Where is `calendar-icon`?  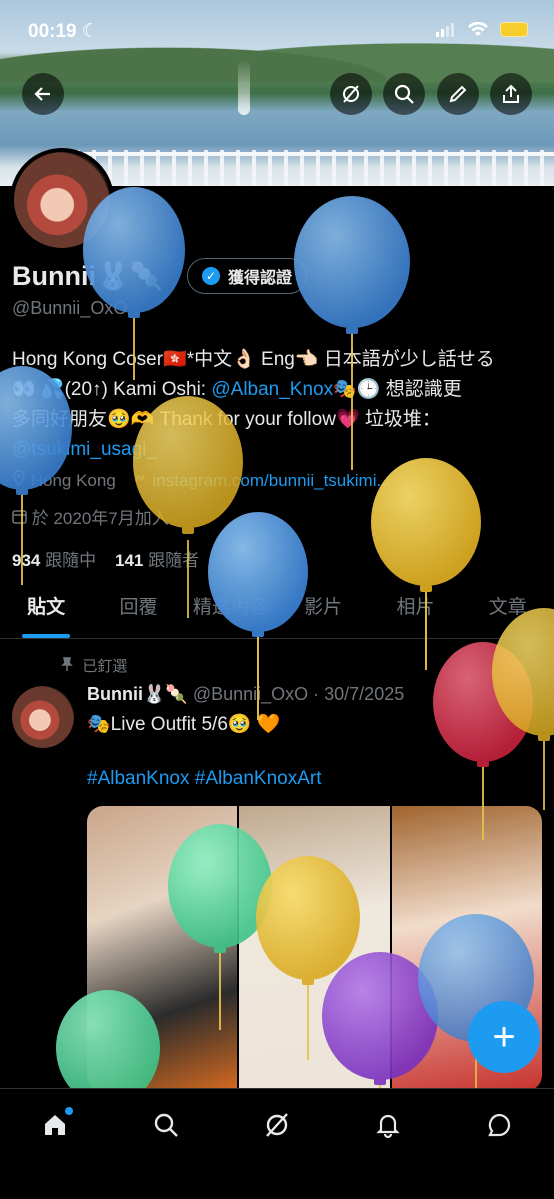 calendar-icon is located at coordinates (19, 517).